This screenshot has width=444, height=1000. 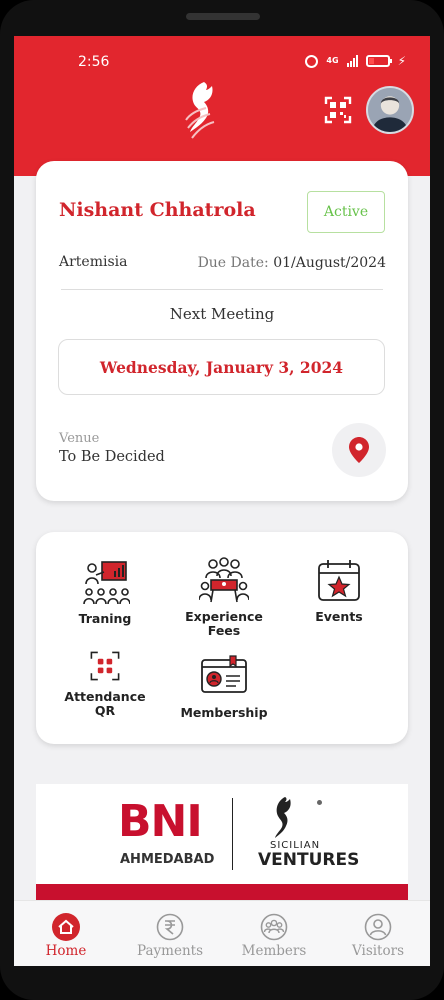 I want to click on menu-training: Traning, so click(x=105, y=592).